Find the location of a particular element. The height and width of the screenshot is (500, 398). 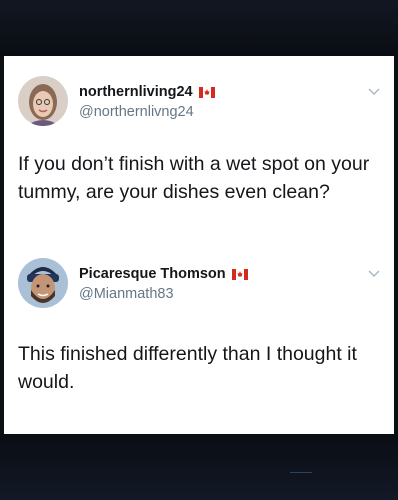

display-name: Picaresque Thomson is located at coordinates (152, 274).